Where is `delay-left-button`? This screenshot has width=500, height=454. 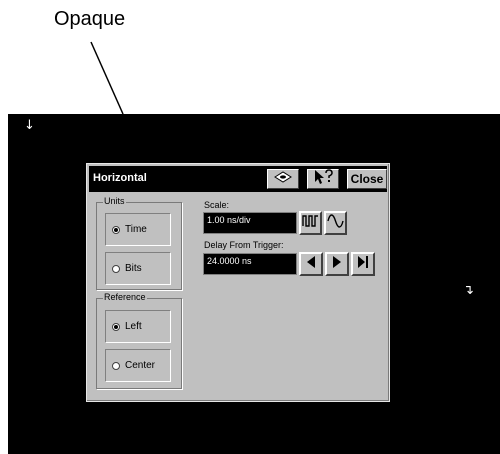
delay-left-button is located at coordinates (311, 264).